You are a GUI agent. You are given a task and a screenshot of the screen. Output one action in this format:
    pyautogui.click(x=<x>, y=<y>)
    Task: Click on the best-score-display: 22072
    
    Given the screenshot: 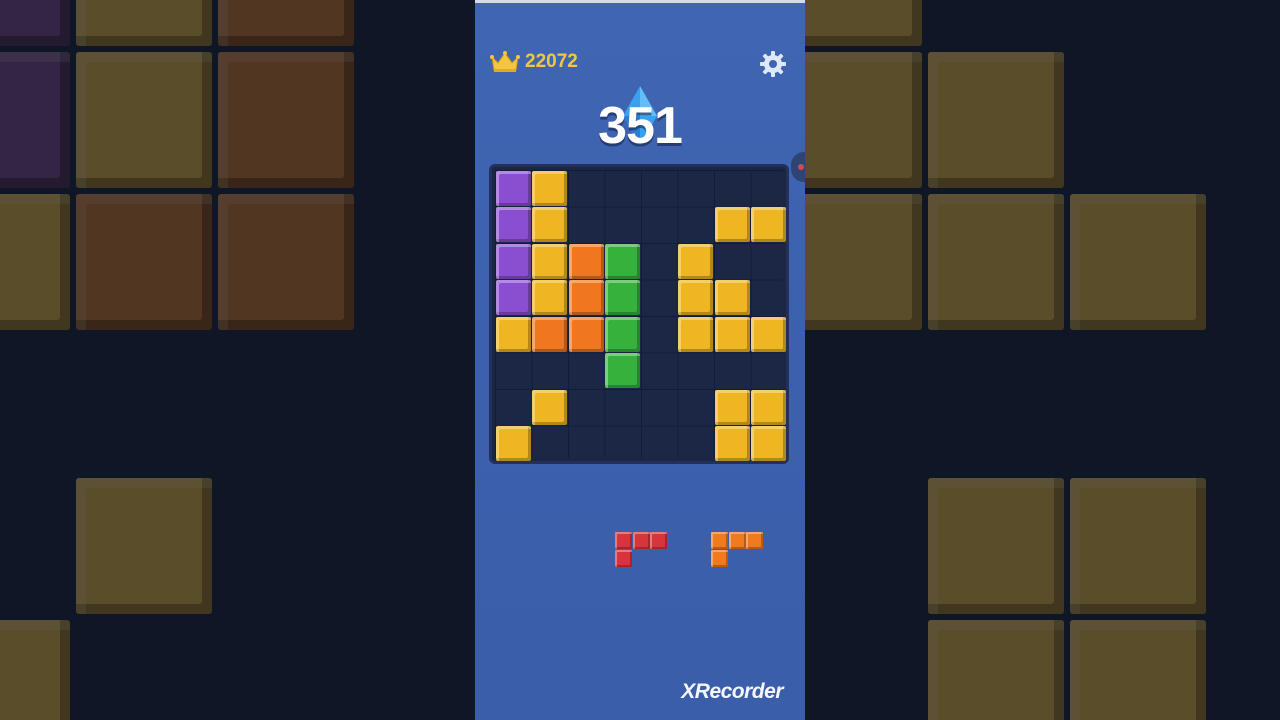 What is the action you would take?
    pyautogui.click(x=533, y=62)
    